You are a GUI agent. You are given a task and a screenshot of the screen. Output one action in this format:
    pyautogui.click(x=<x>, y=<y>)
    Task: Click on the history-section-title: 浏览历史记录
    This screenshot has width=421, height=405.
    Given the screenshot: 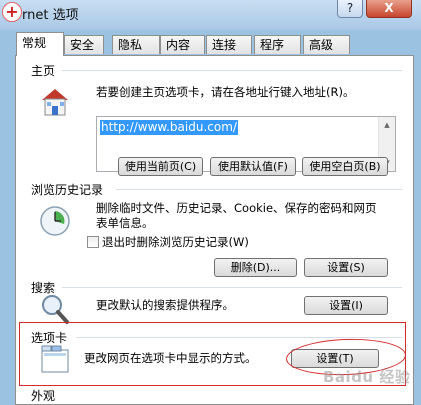 What is the action you would take?
    pyautogui.click(x=69, y=189)
    